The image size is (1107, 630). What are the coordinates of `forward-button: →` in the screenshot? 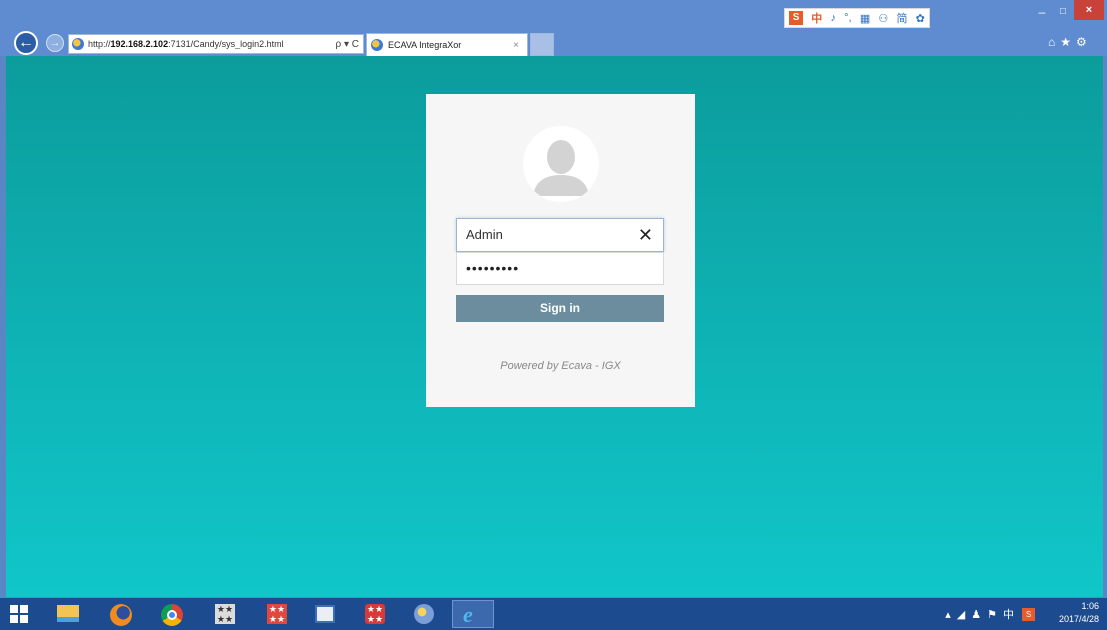 It's located at (55, 43).